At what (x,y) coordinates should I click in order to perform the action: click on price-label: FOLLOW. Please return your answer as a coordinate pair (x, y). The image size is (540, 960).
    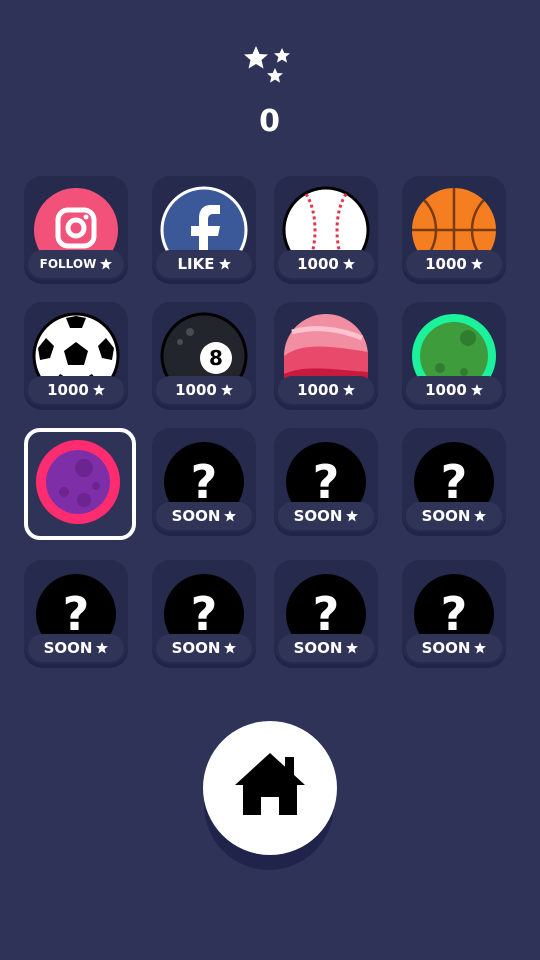
    Looking at the image, I should click on (68, 264).